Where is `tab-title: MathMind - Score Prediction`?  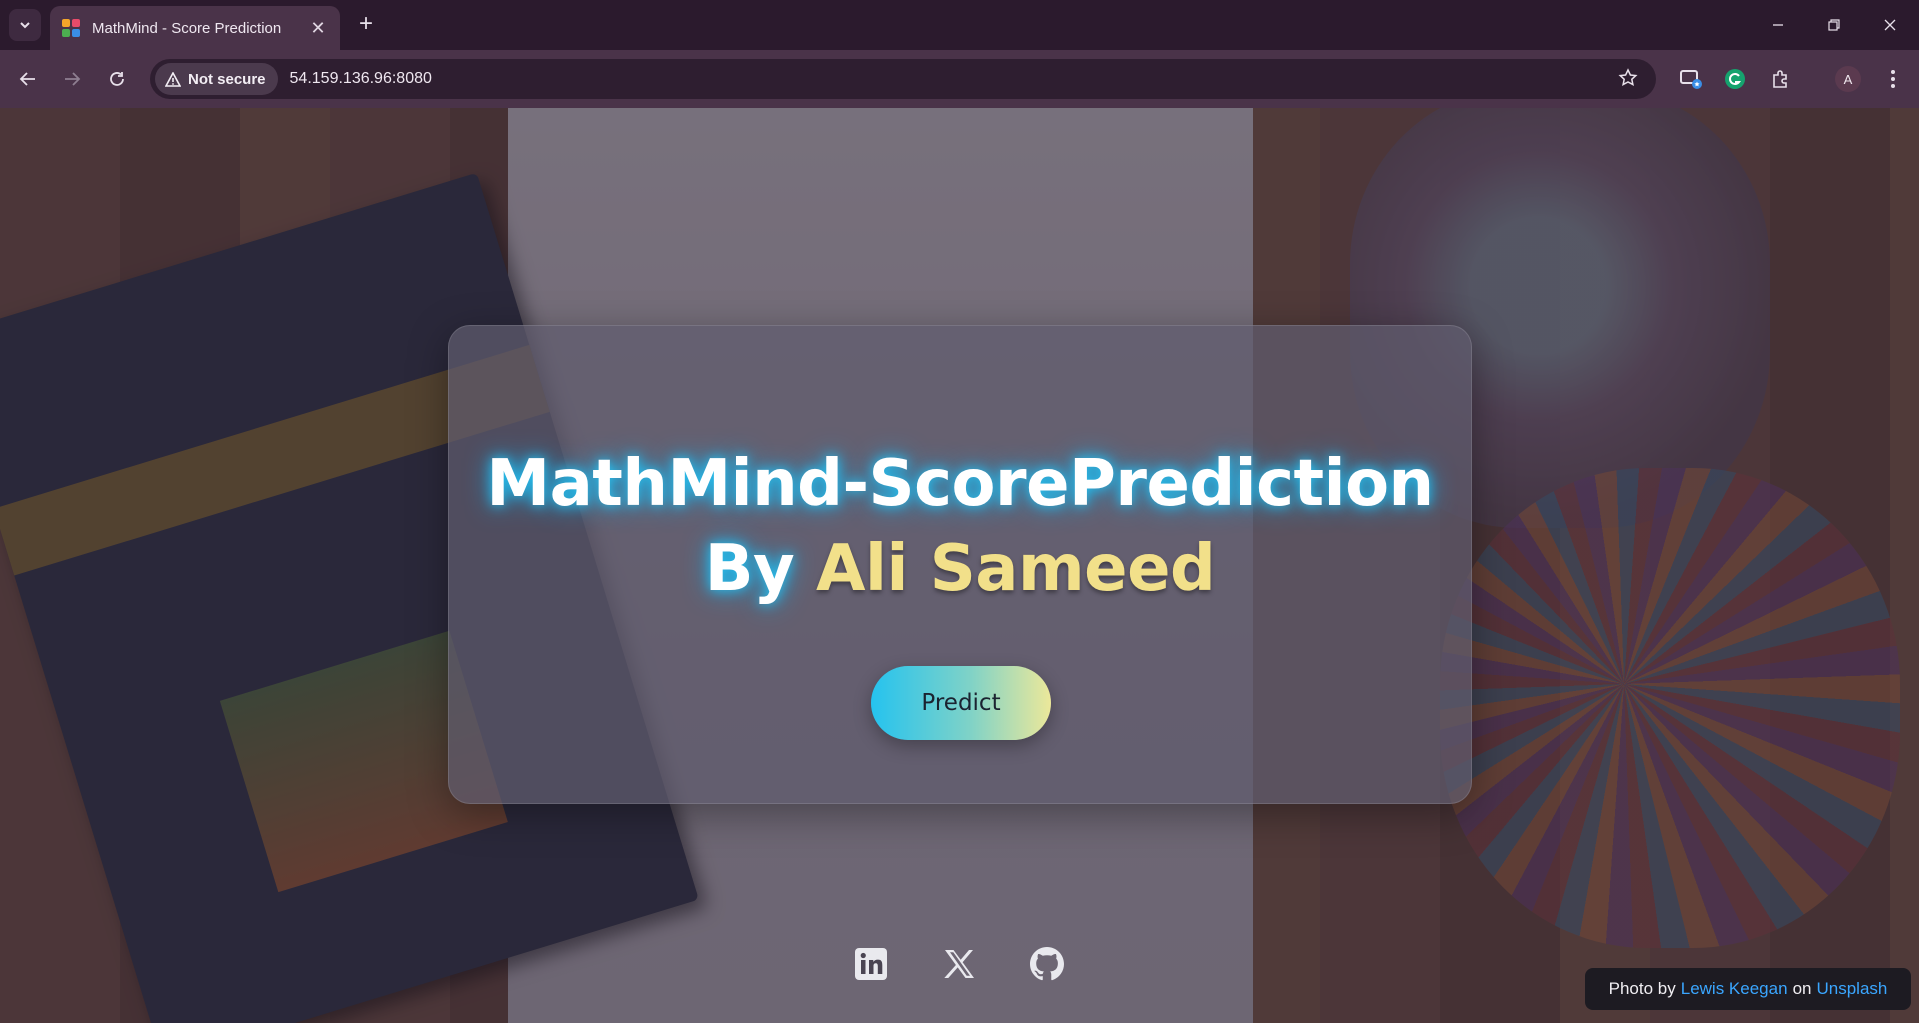 tab-title: MathMind - Score Prediction is located at coordinates (187, 28).